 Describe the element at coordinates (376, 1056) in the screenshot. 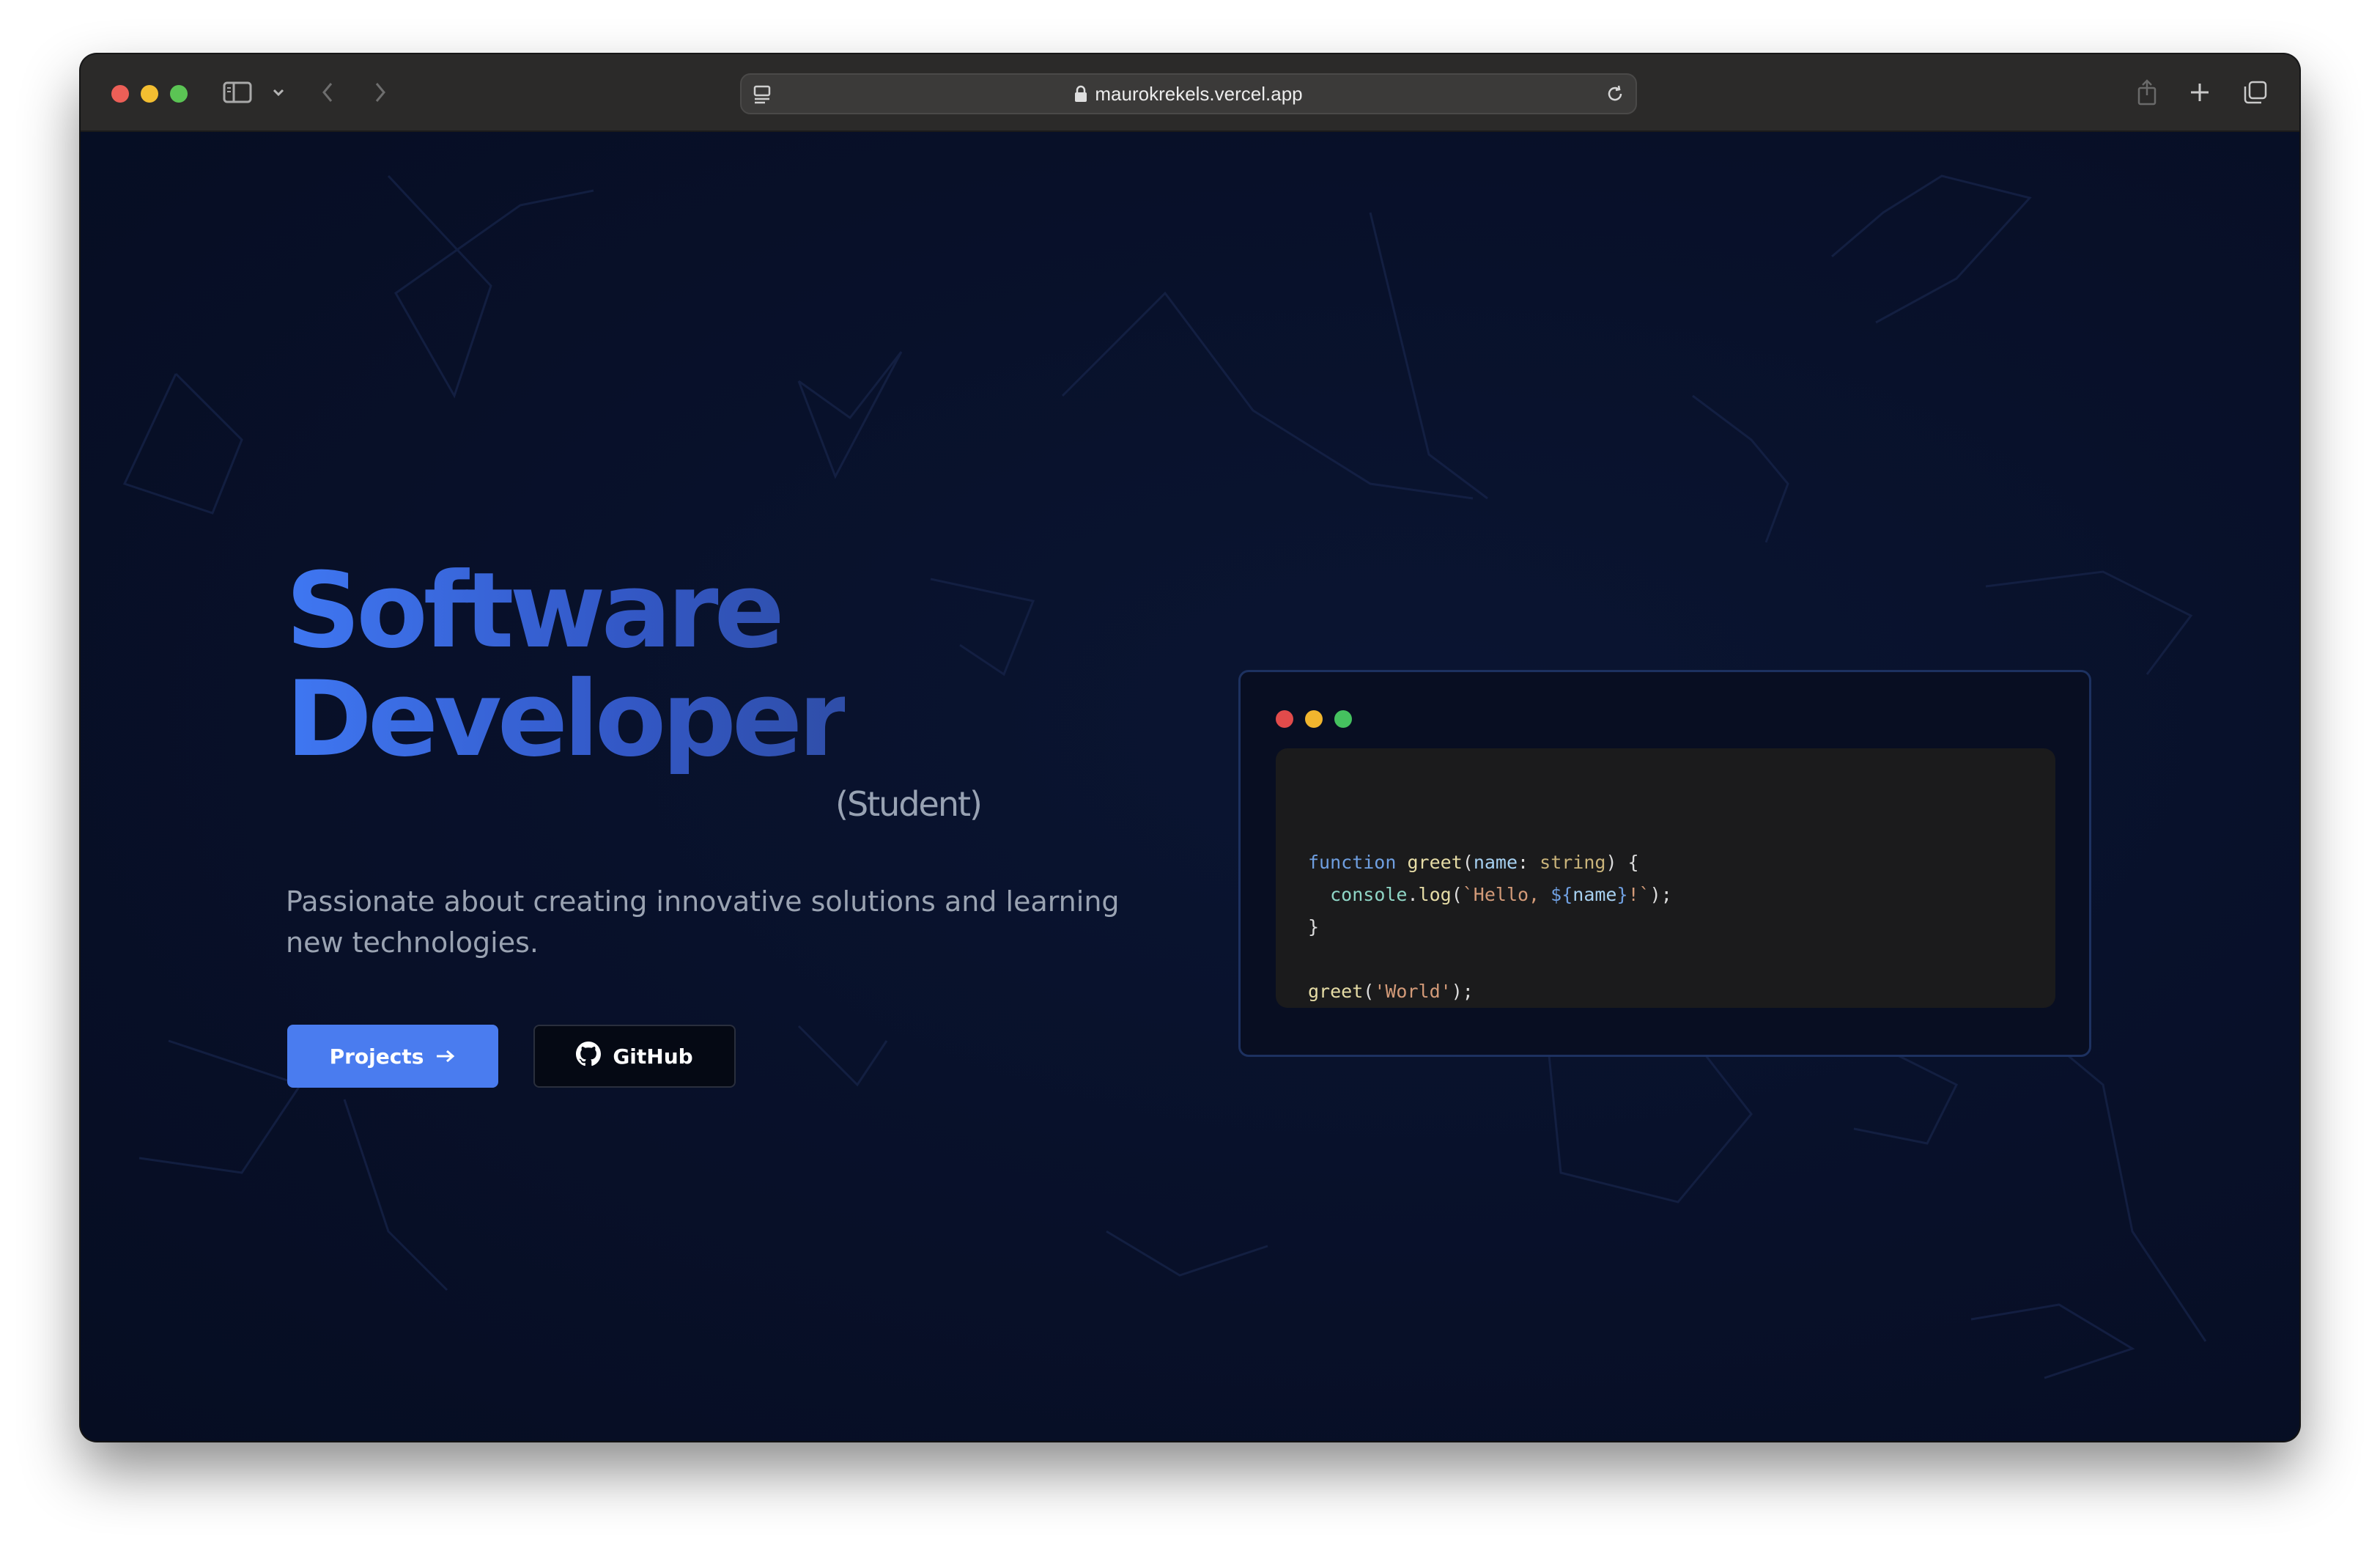

I see `projects-button-label: Projects` at that location.